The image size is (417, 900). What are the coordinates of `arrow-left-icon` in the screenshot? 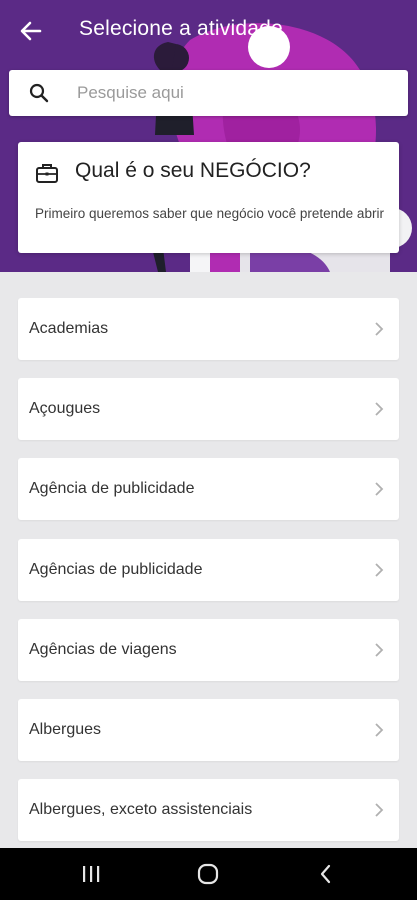 It's located at (31, 31).